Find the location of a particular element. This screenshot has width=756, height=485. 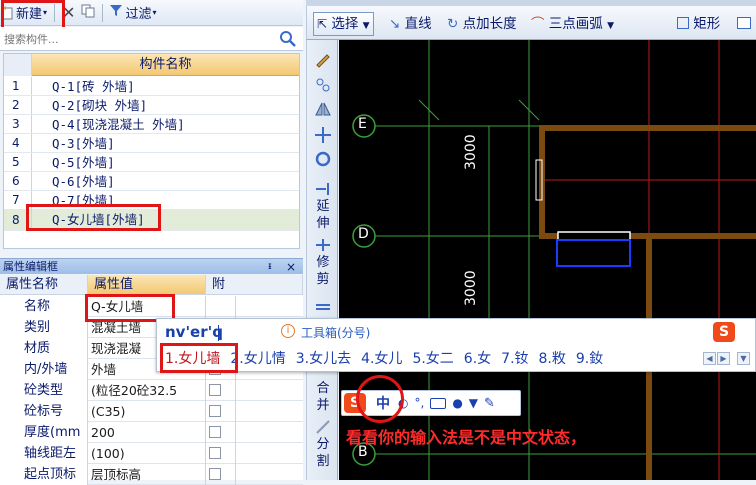

search-input is located at coordinates (140, 39).